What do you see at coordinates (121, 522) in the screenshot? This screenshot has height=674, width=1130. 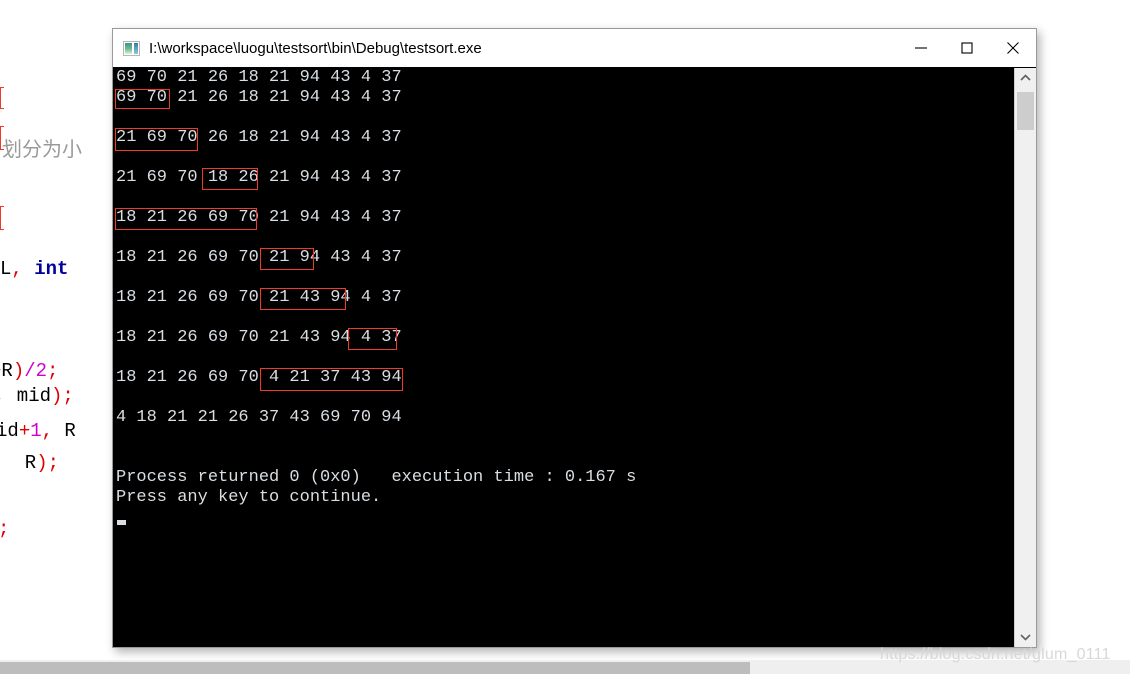 I see `console-cursor` at bounding box center [121, 522].